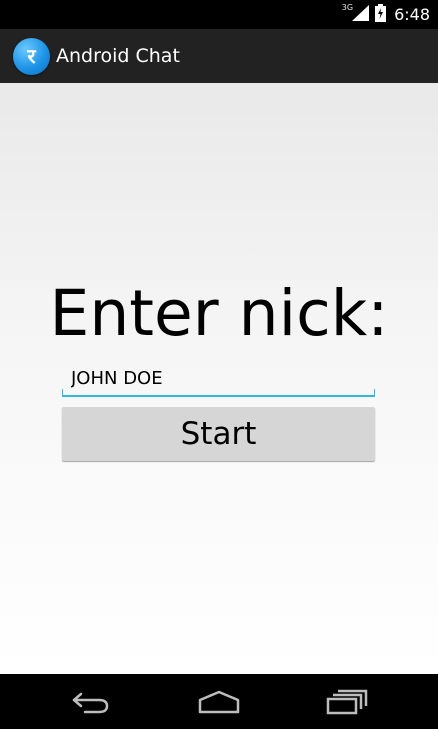 The image size is (438, 729). I want to click on start-button: Start, so click(218, 434).